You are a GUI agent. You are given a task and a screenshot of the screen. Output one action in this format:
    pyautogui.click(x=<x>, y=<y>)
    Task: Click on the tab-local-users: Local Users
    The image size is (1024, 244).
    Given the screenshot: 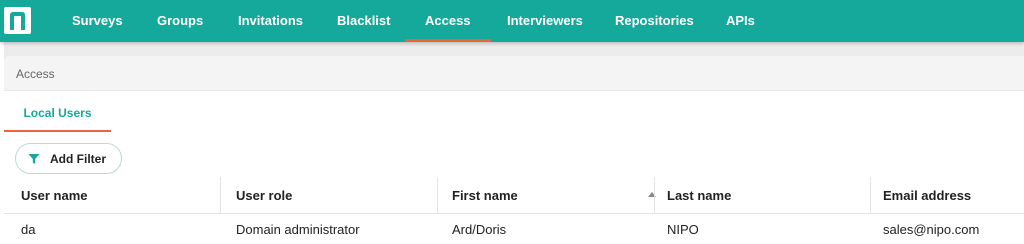 What is the action you would take?
    pyautogui.click(x=57, y=118)
    